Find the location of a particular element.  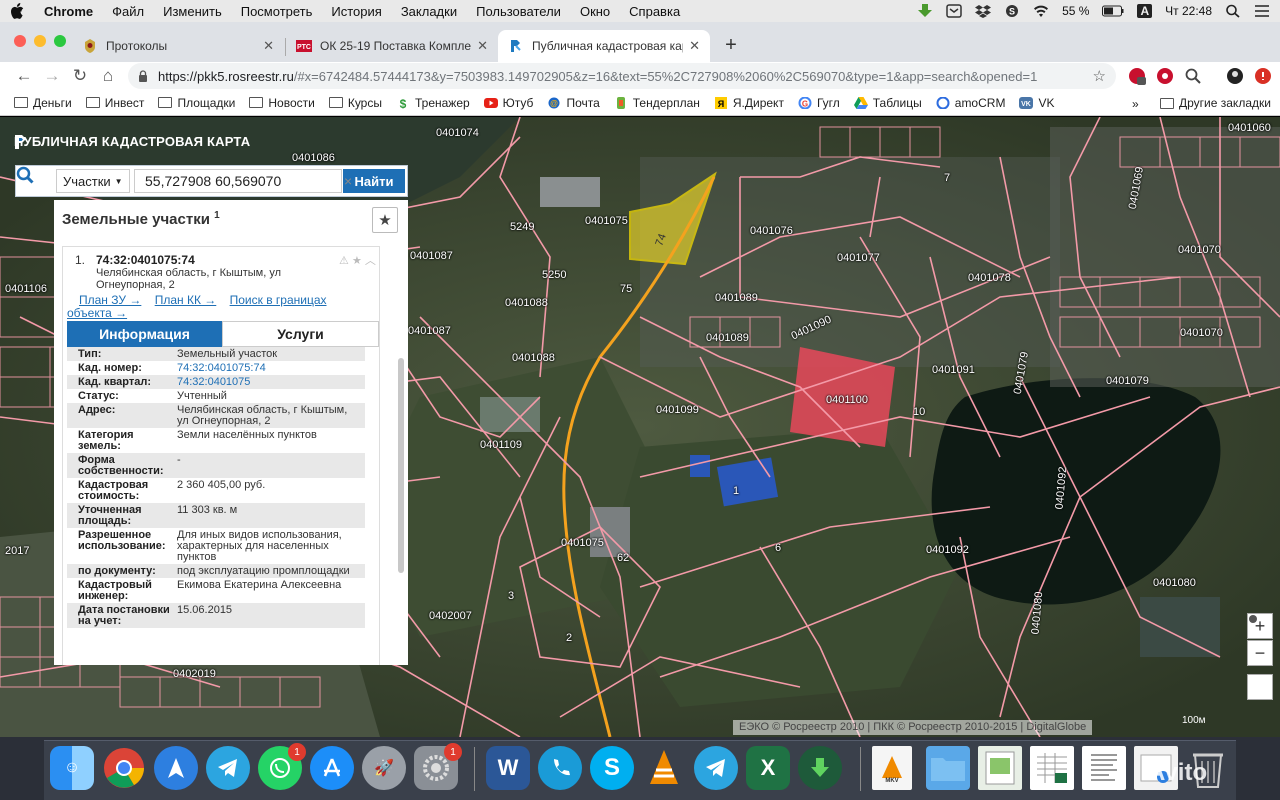

bookmark-tenderplan: Тендерплан is located at coordinates (657, 103).